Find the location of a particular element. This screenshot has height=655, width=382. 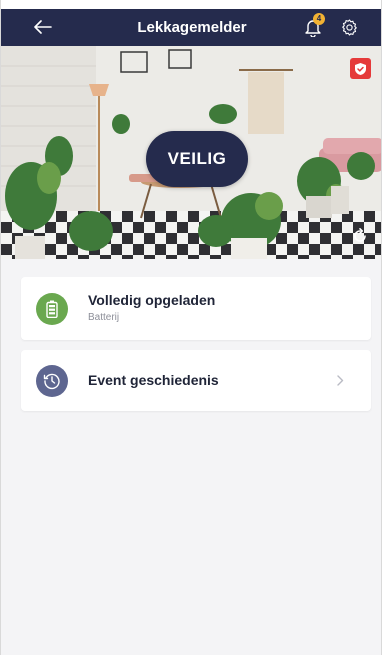

armed-status-button is located at coordinates (360, 68).